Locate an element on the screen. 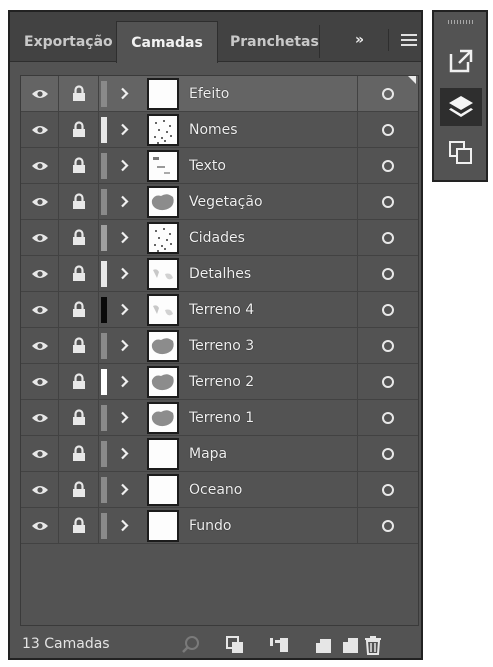  tab-artboards: Pranchetas is located at coordinates (272, 41).